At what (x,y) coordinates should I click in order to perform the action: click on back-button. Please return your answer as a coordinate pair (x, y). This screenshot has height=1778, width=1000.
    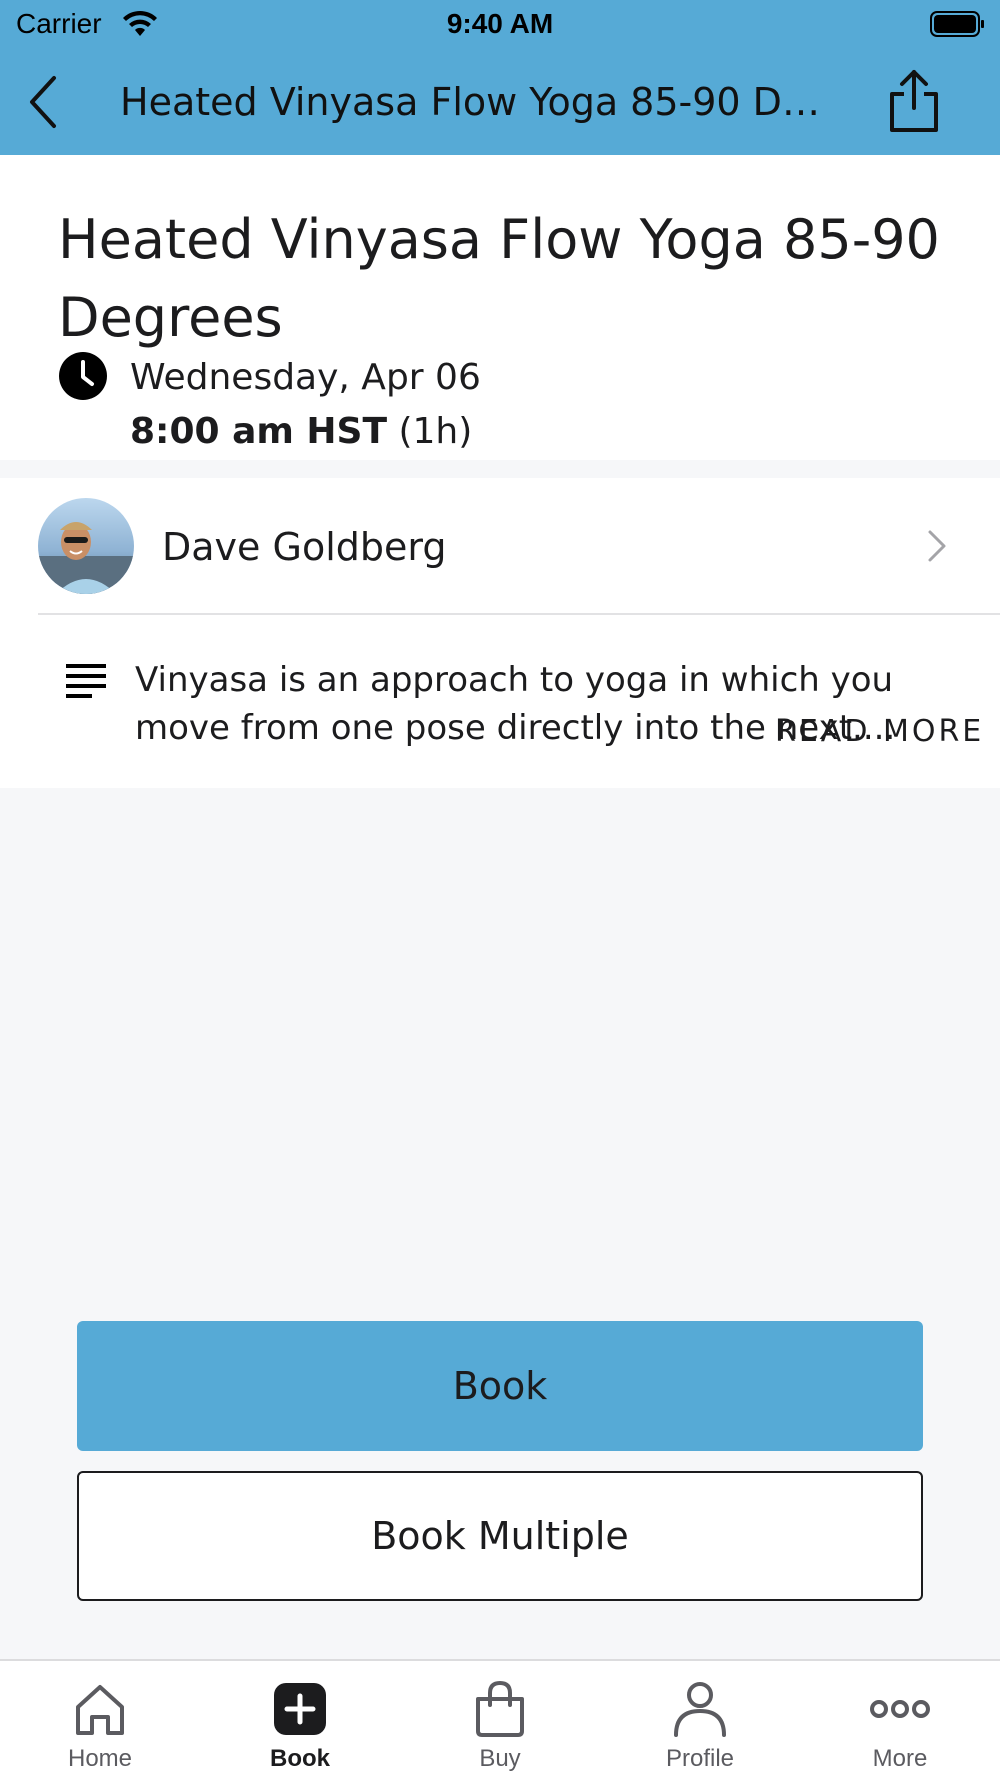
    Looking at the image, I should click on (46, 102).